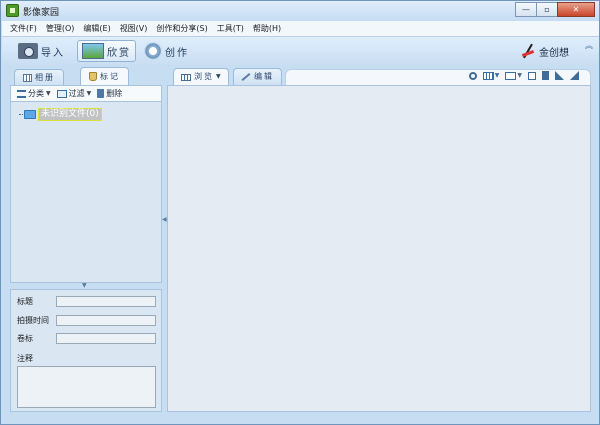 The width and height of the screenshot is (600, 425). What do you see at coordinates (106, 301) in the screenshot?
I see `title-field` at bounding box center [106, 301].